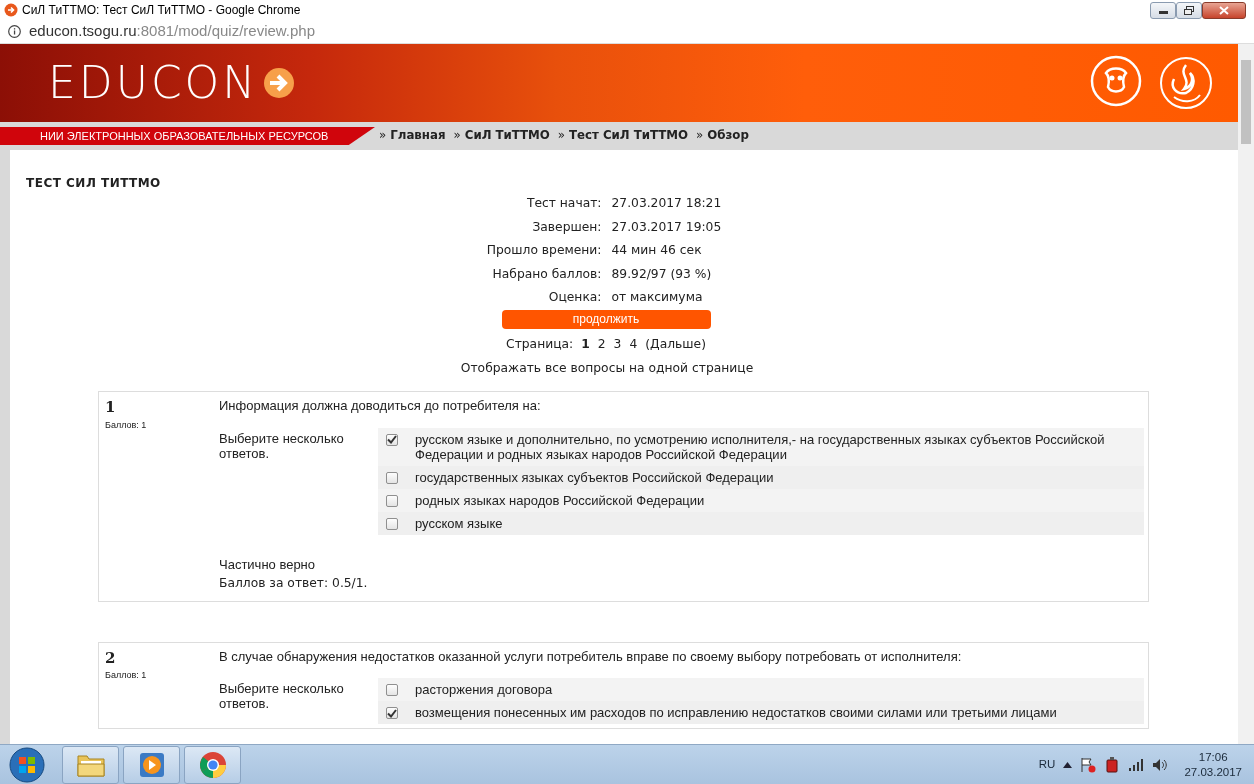  Describe the element at coordinates (547, 273) in the screenshot. I see `summary-label: Набрано баллов:` at that location.